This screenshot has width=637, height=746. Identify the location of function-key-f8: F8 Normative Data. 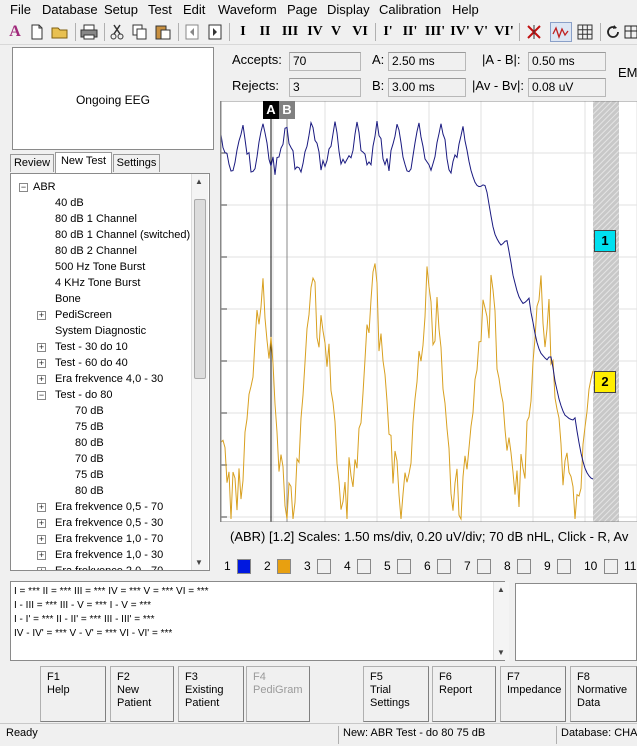
(603, 694).